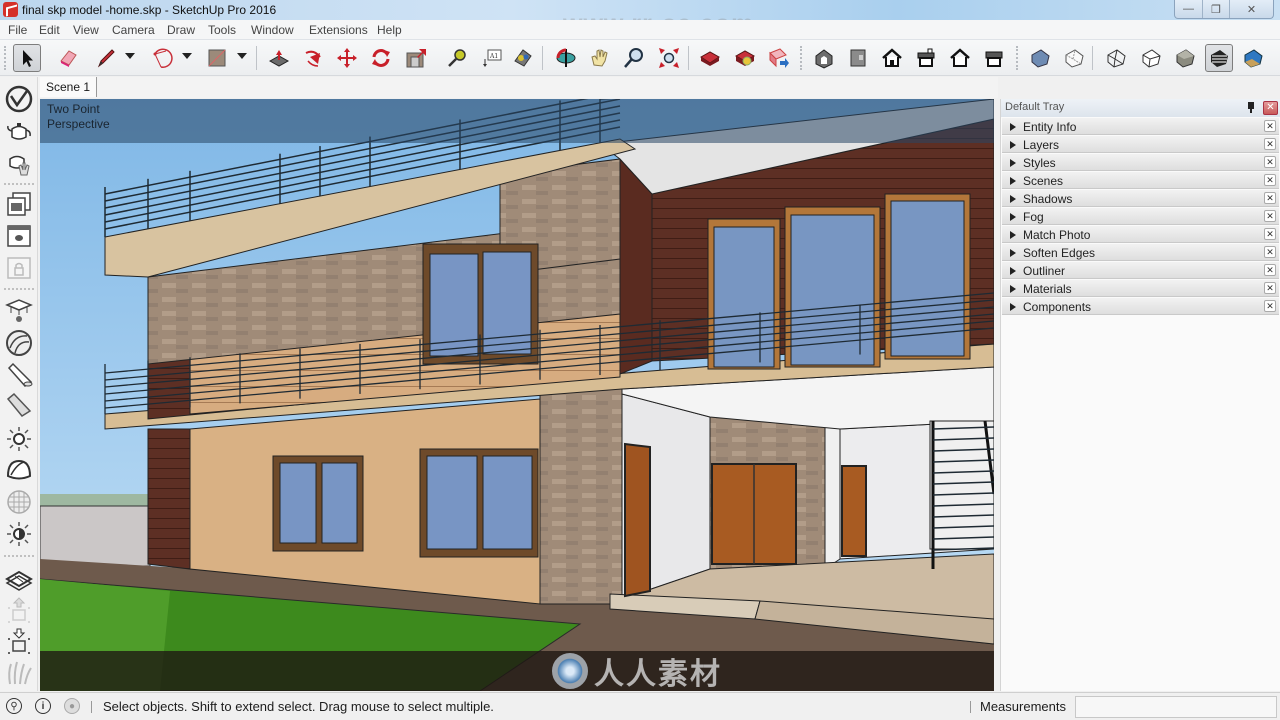 This screenshot has width=1280, height=720. I want to click on text-tool-button: A1, so click(492, 58).